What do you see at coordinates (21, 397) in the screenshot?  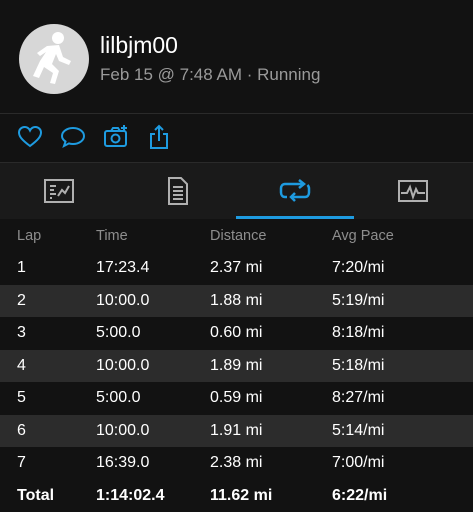 I see `lap-number: 5` at bounding box center [21, 397].